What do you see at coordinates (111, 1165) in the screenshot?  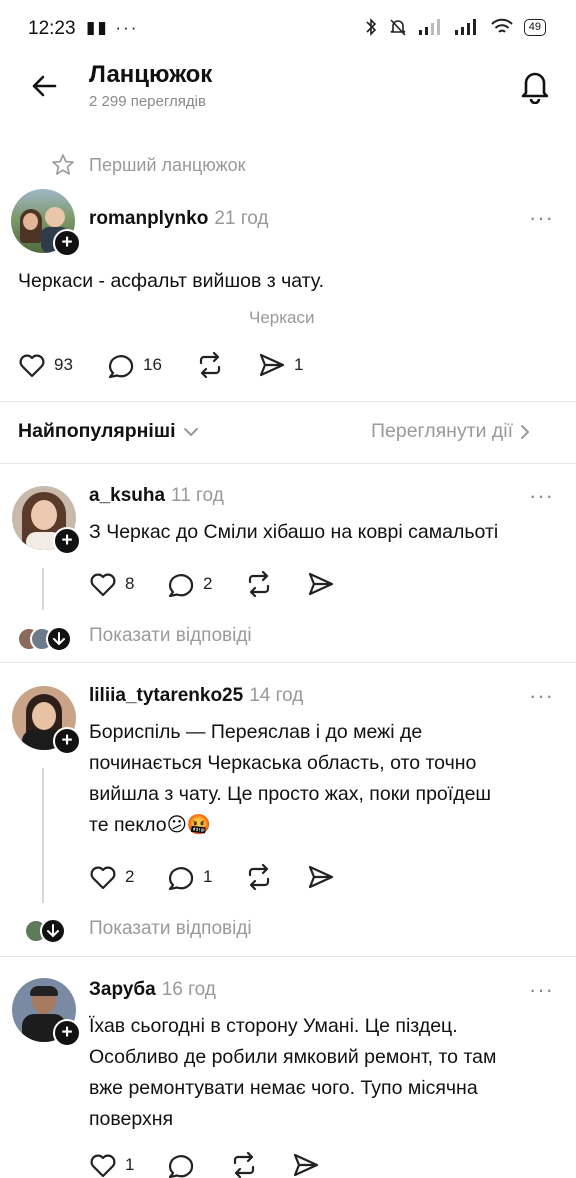 I see `reply-like-button: 1` at bounding box center [111, 1165].